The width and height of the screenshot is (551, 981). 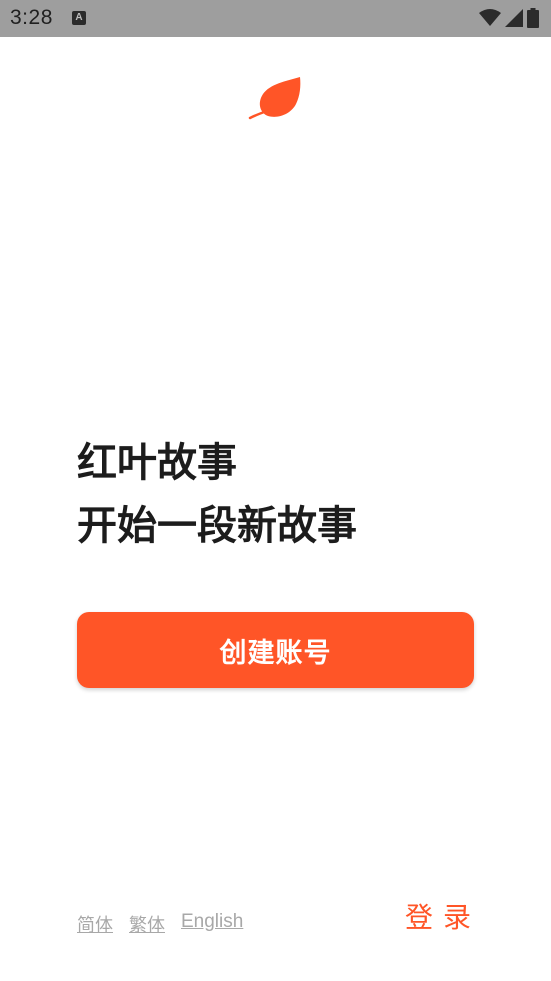 I want to click on headline: 红叶故事 开始一段新故事, so click(x=217, y=495).